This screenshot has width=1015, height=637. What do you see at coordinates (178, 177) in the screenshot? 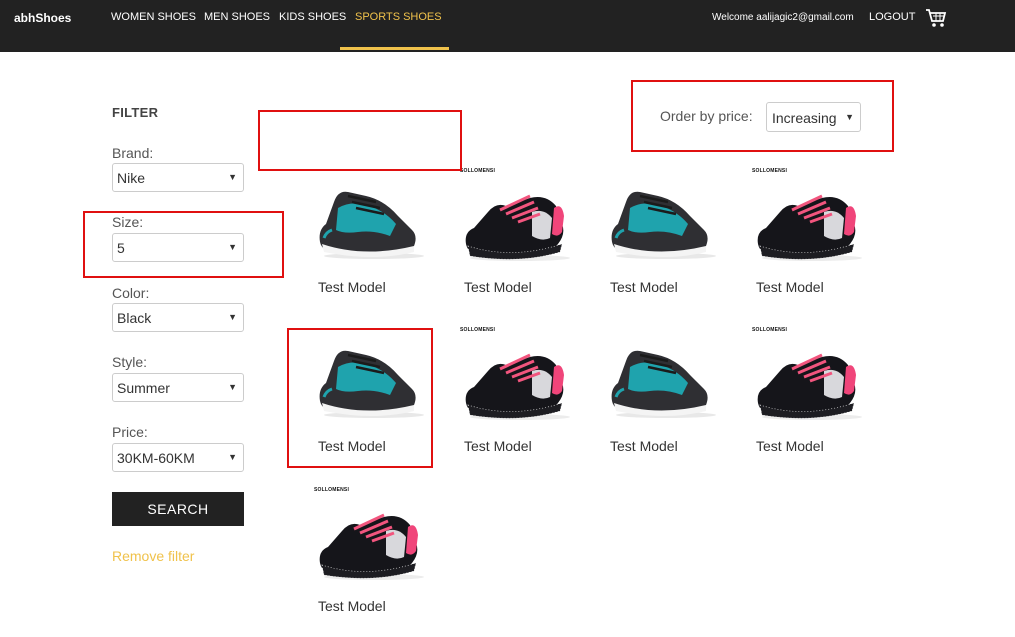
I see `brand-select: Nike ▼` at bounding box center [178, 177].